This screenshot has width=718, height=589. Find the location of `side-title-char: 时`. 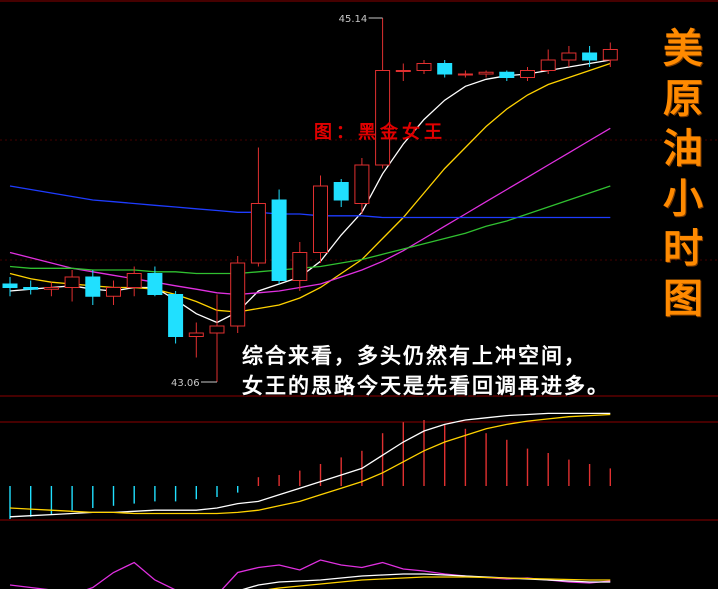

side-title-char: 时 is located at coordinates (683, 248).